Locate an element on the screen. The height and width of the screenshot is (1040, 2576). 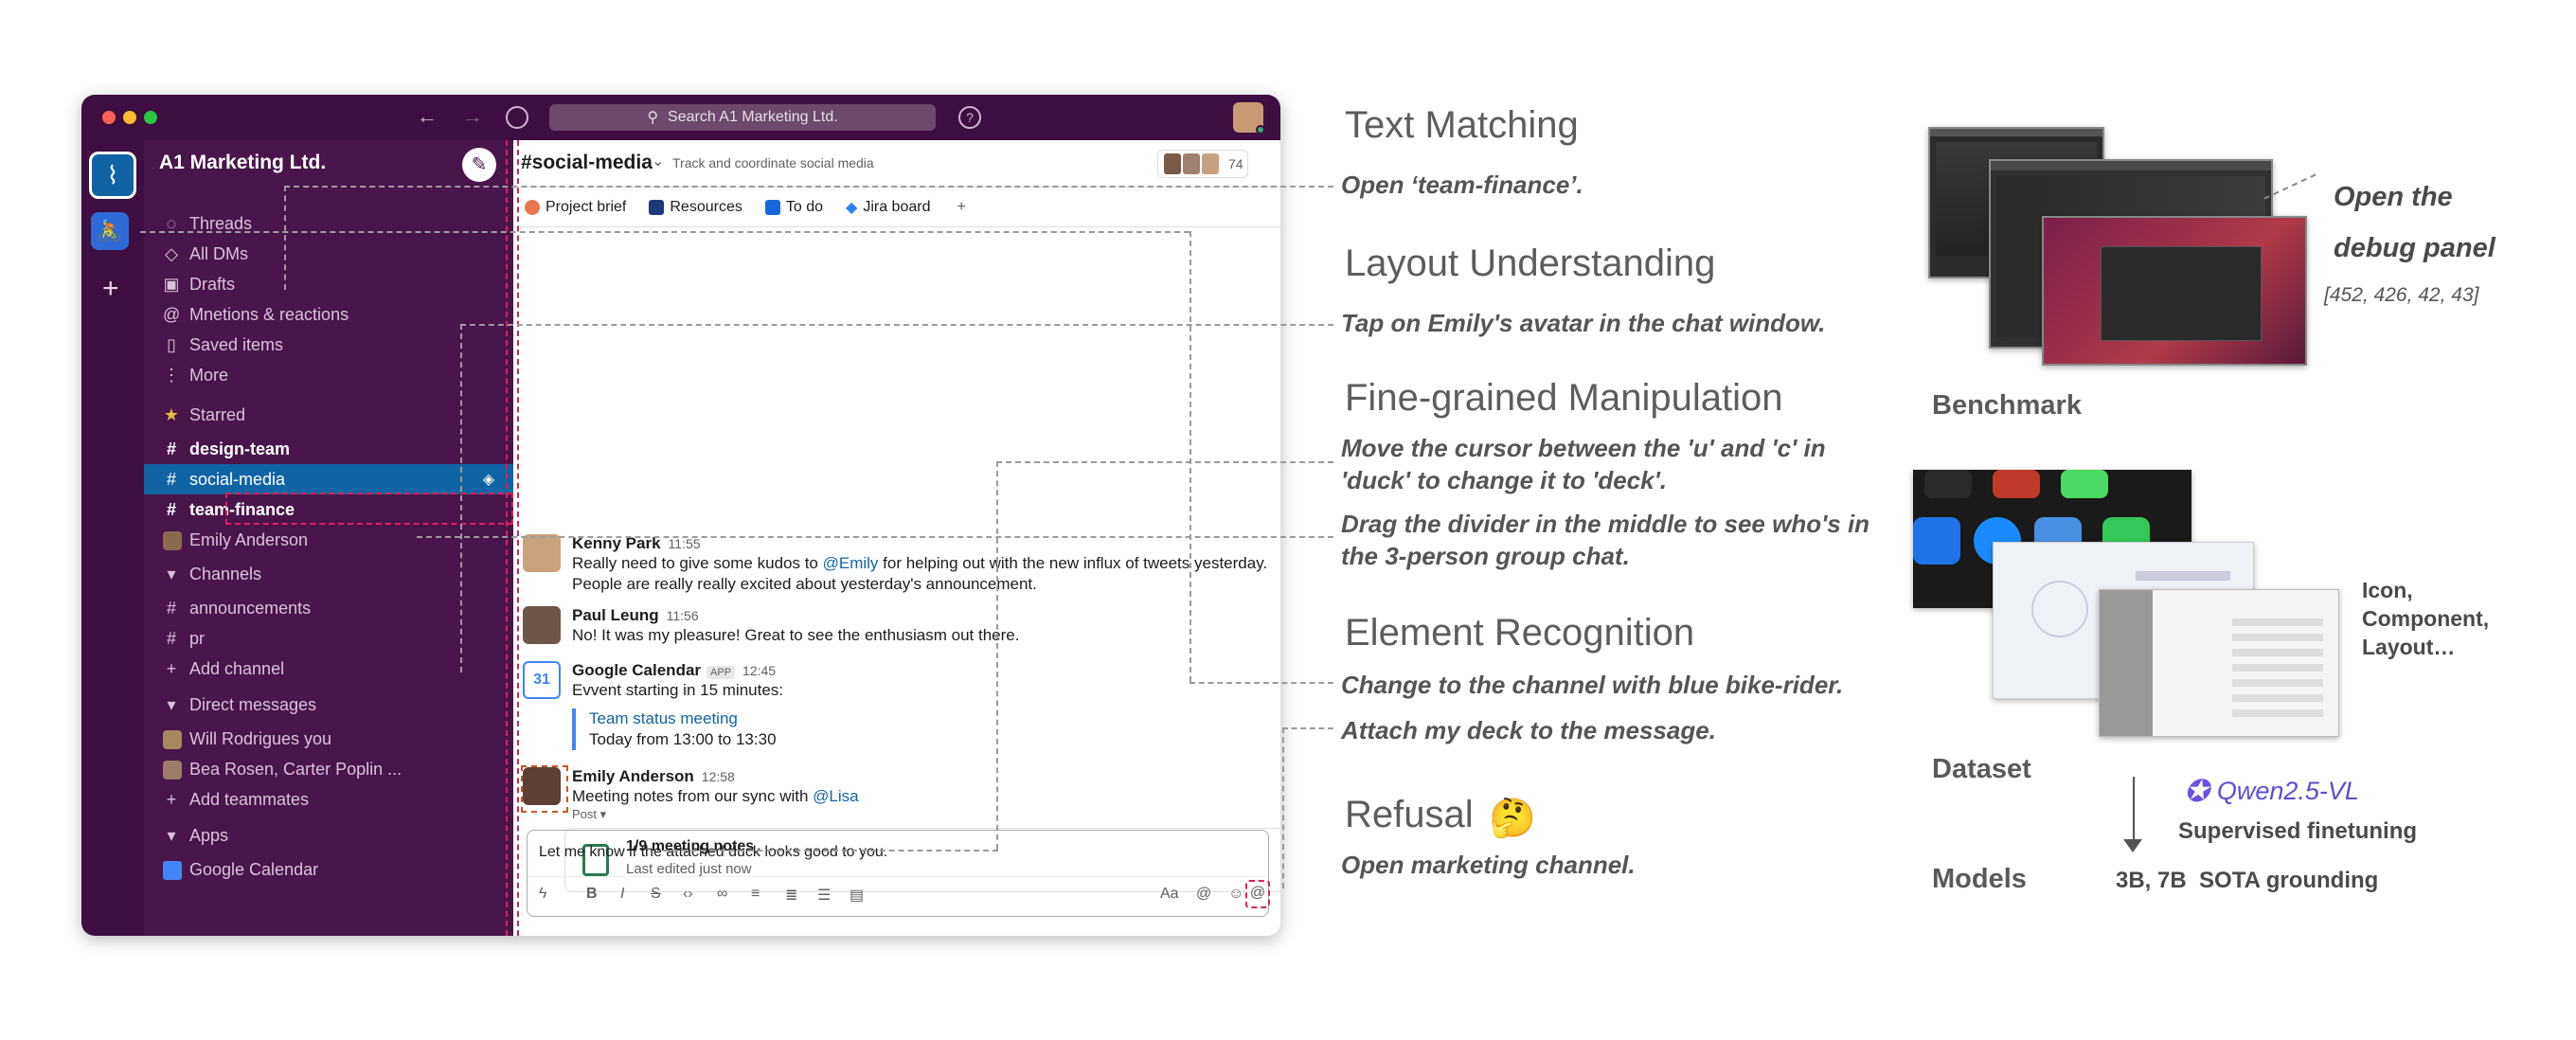
minimize-window-button is located at coordinates (129, 117).